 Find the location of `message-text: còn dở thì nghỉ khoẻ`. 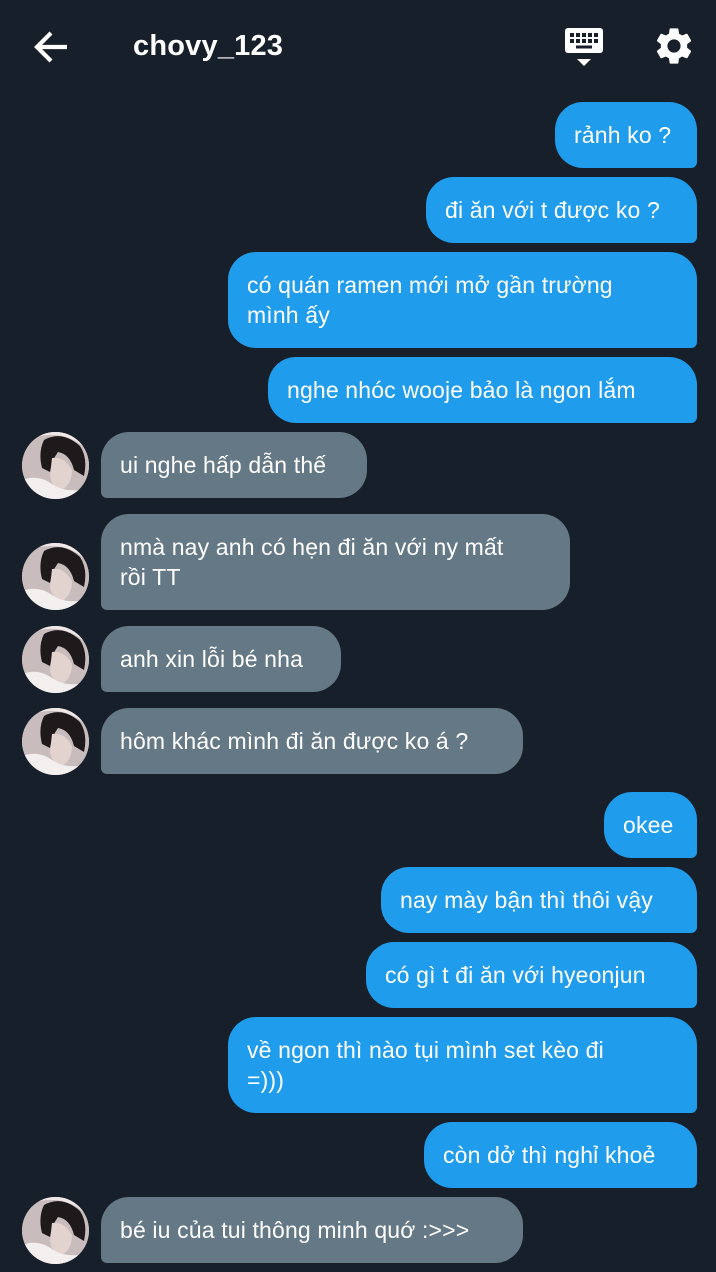

message-text: còn dở thì nghỉ khoẻ is located at coordinates (549, 1155).